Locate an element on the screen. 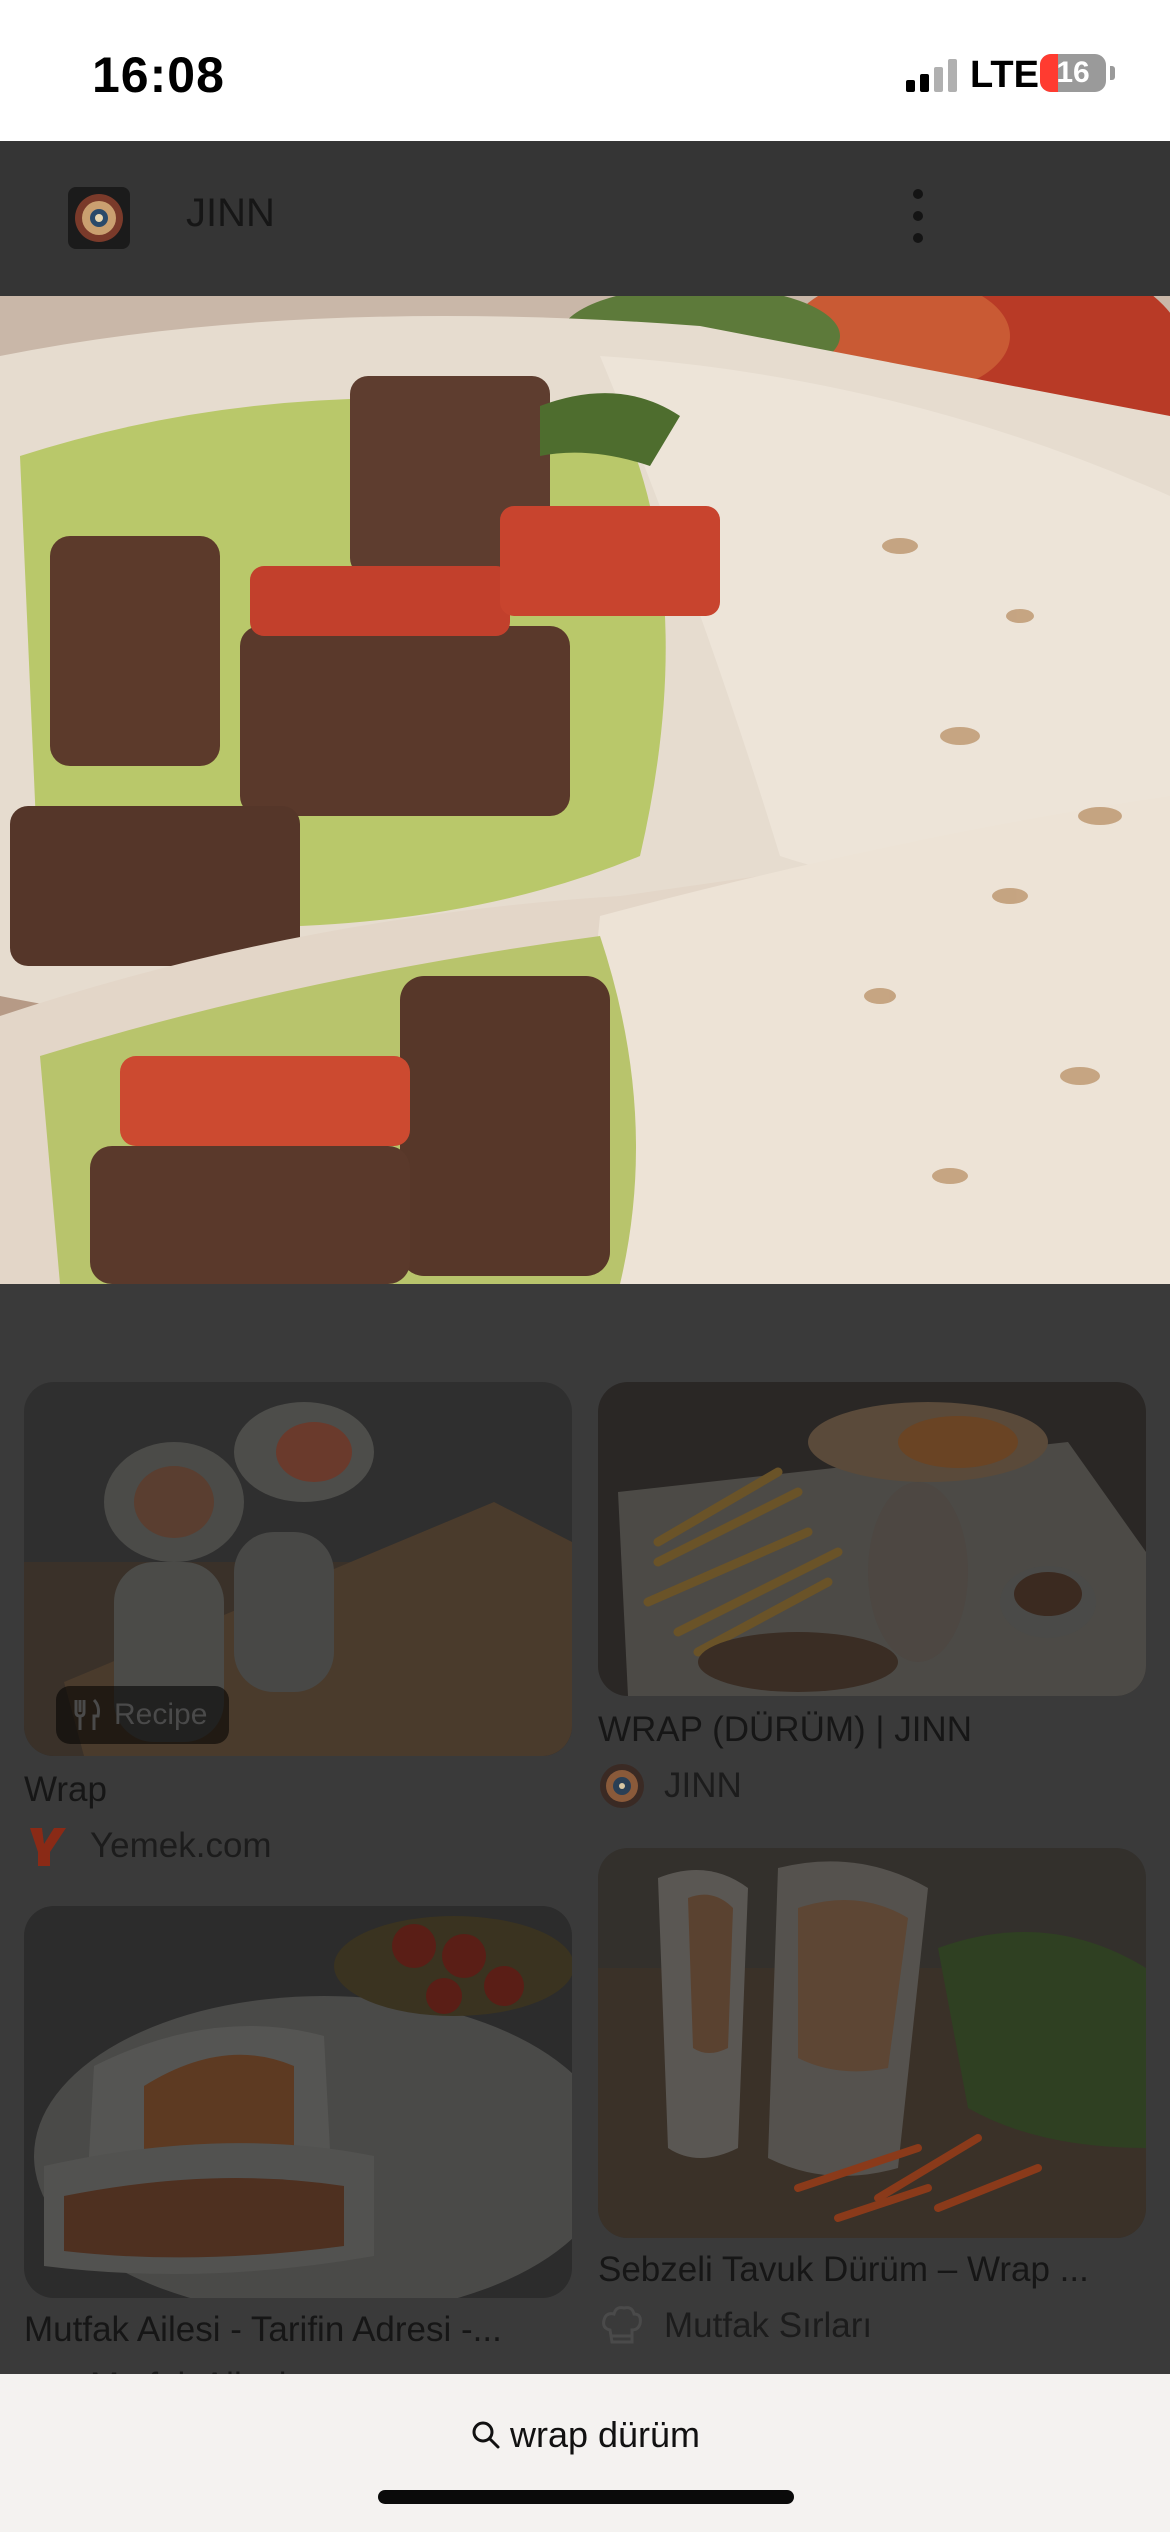 The image size is (1170, 2532). search-query: wrap dürüm is located at coordinates (605, 2435).